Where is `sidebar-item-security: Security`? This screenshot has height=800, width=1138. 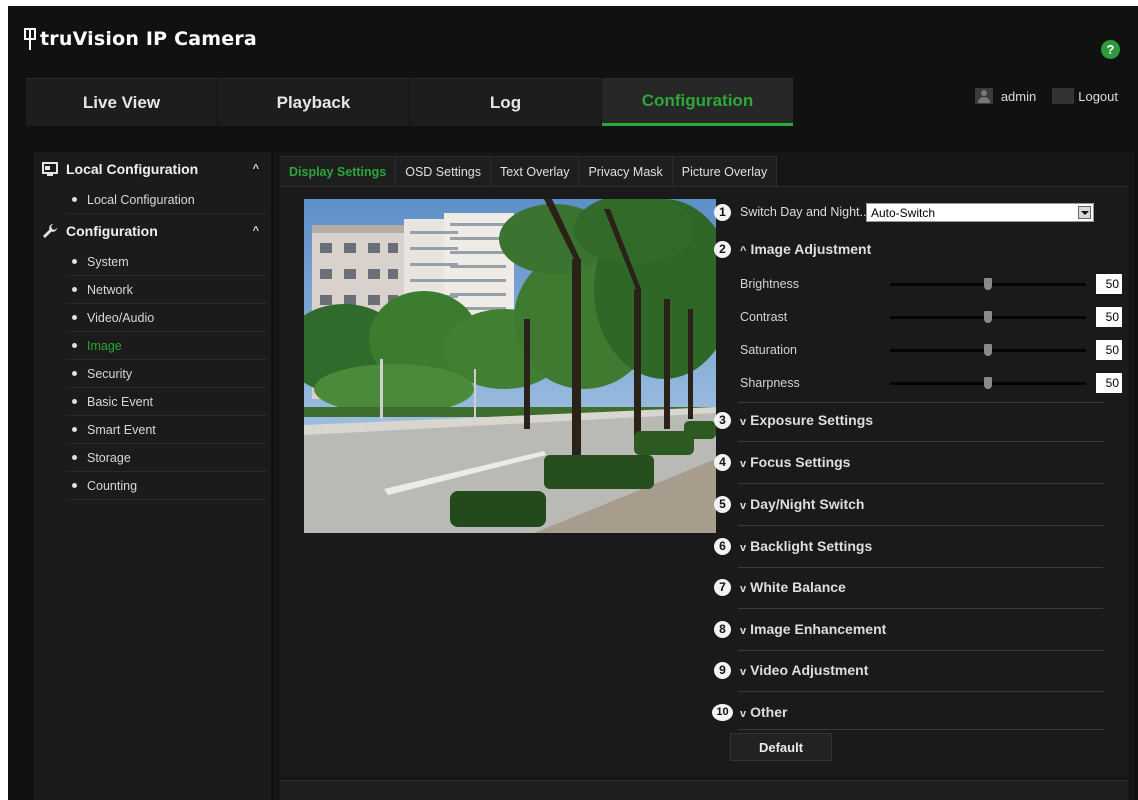 sidebar-item-security: Security is located at coordinates (166, 374).